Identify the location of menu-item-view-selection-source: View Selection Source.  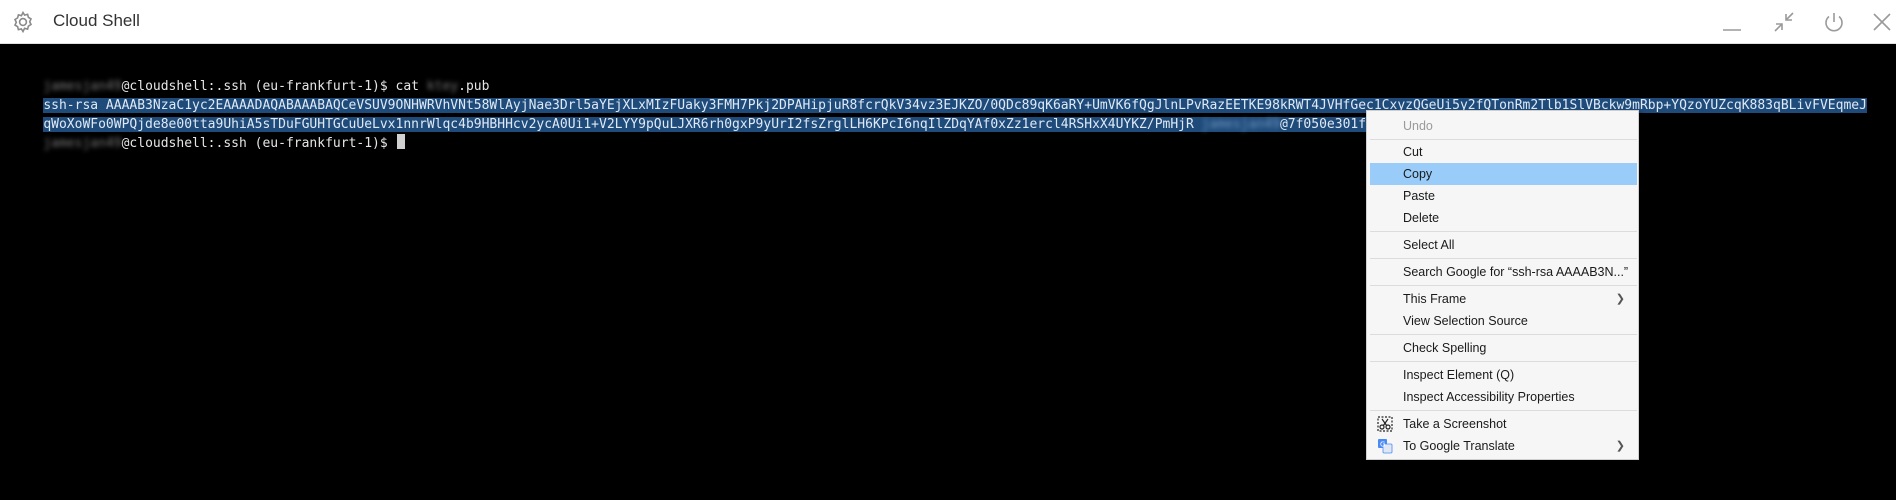
(1503, 321).